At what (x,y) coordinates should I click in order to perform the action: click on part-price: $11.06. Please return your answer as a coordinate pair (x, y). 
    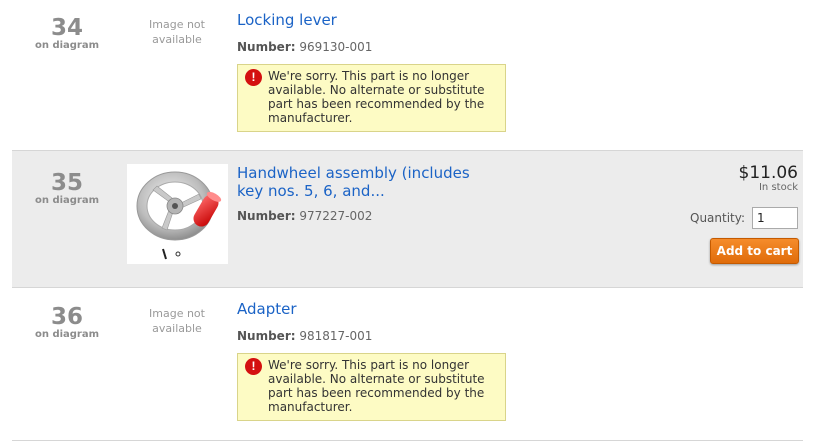
    Looking at the image, I should click on (768, 173).